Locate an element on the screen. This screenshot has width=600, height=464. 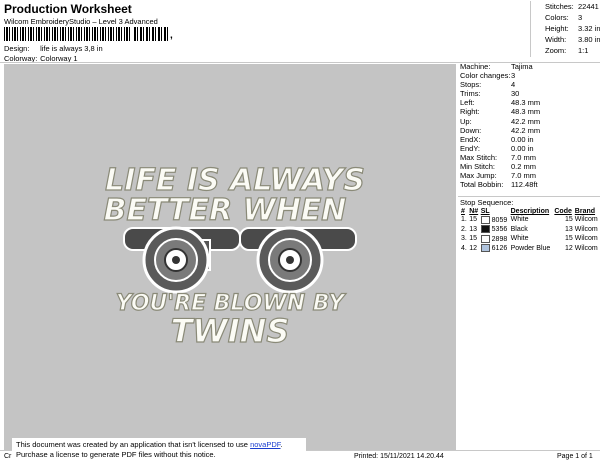
param-row: Up: 42.2 mm is located at coordinates (500, 121).